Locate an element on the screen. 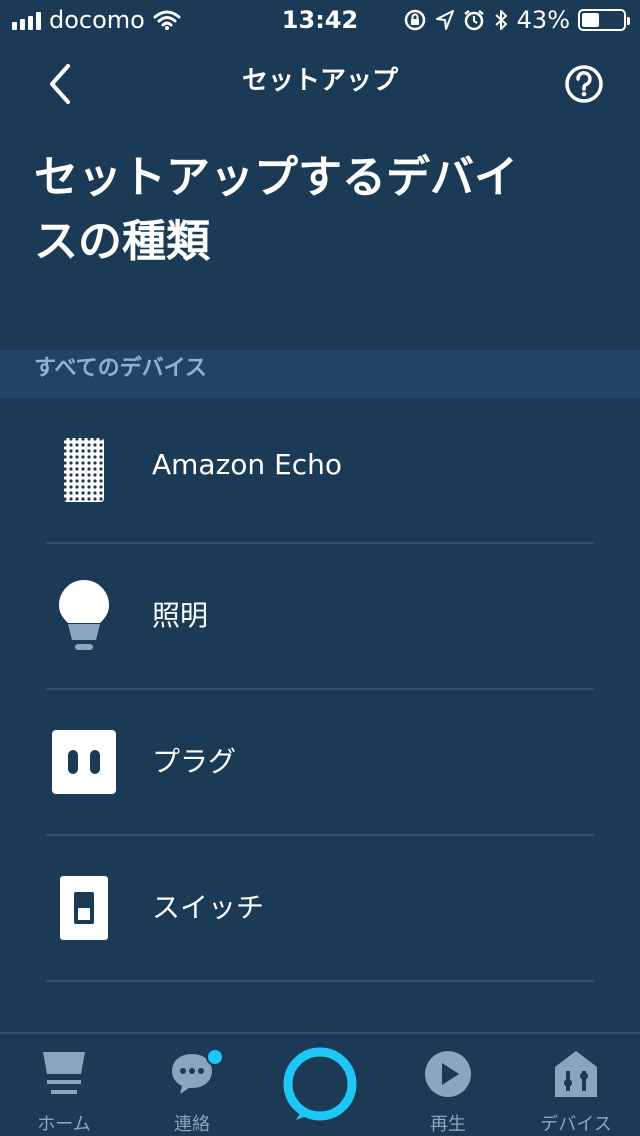  nav-title: セットアップ is located at coordinates (319, 81).